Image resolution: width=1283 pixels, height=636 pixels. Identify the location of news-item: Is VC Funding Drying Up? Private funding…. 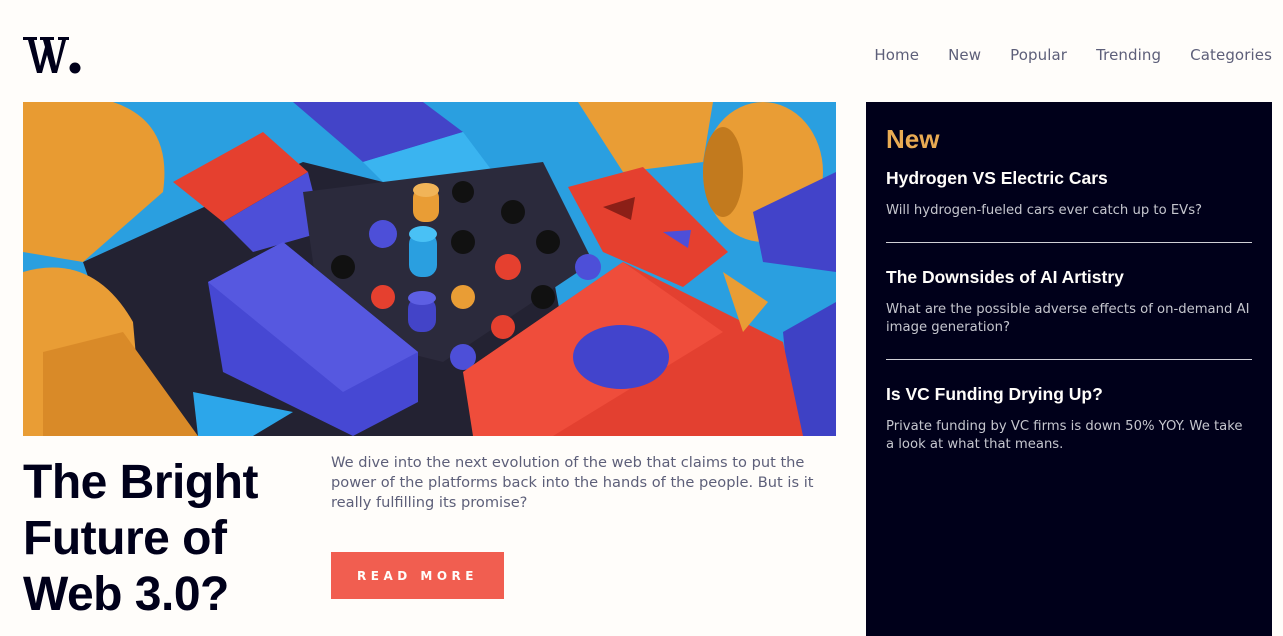
(1069, 419).